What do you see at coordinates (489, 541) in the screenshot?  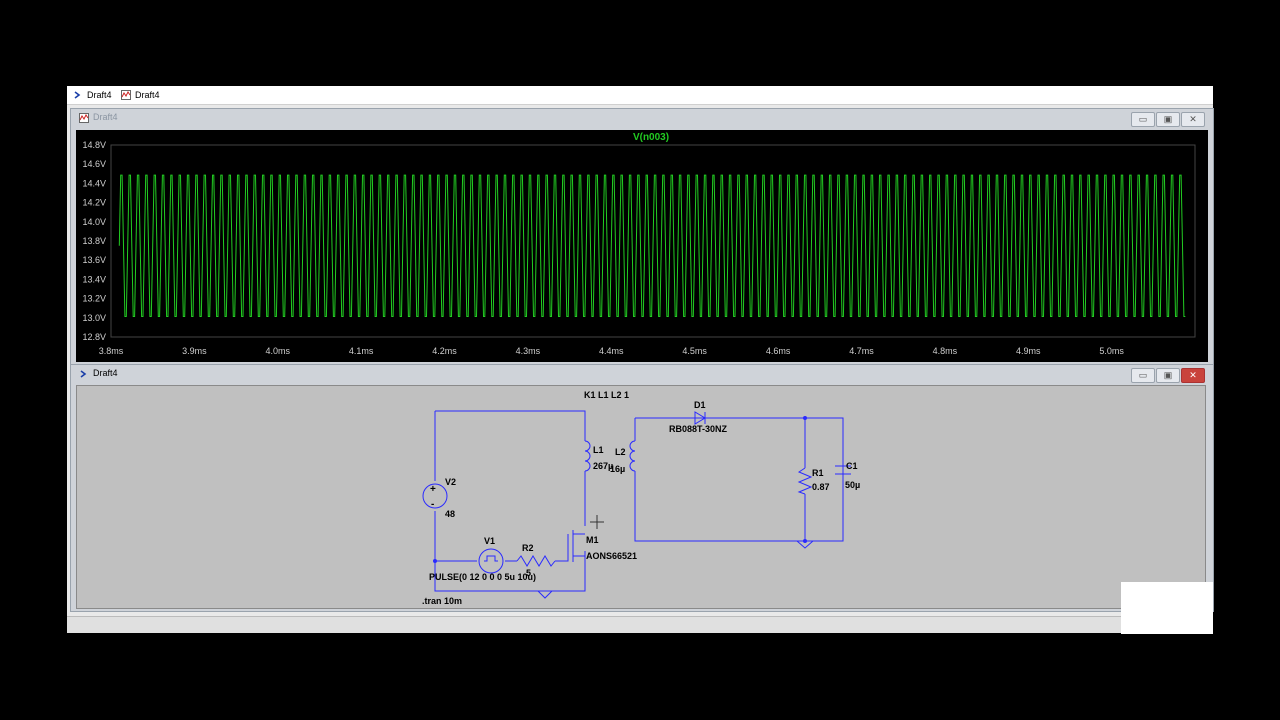 I see `v1-label: V1` at bounding box center [489, 541].